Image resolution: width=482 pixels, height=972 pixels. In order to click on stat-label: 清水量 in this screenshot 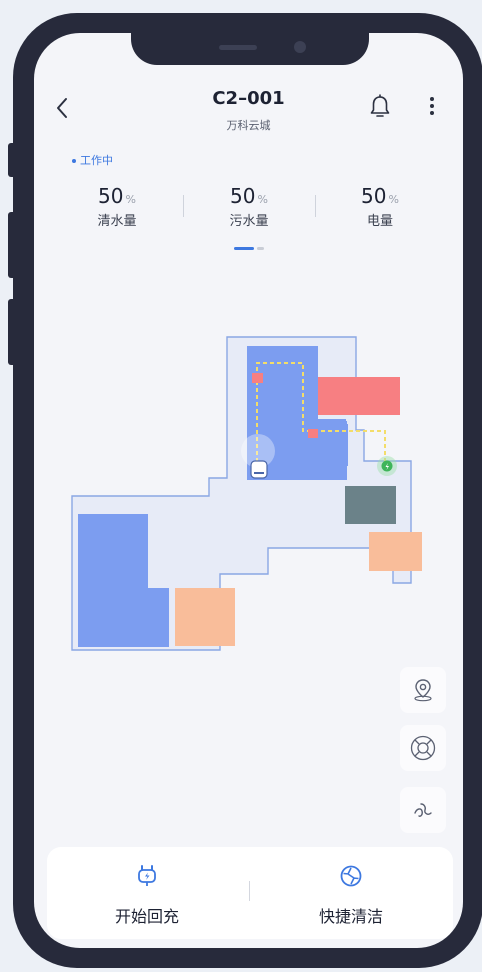, I will do `click(117, 221)`.